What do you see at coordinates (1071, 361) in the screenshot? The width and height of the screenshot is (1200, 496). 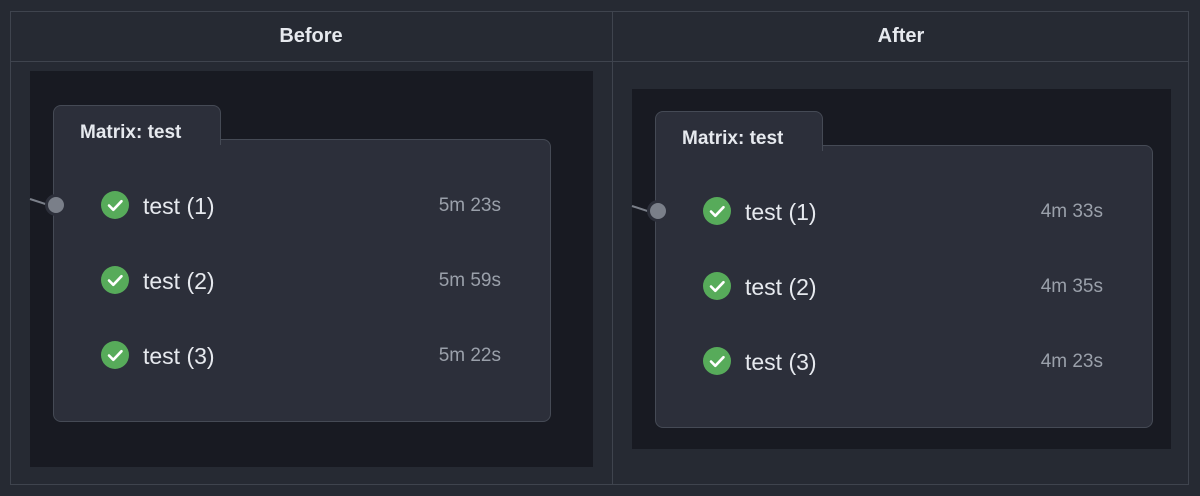 I see `job-duration: 4m 23s` at bounding box center [1071, 361].